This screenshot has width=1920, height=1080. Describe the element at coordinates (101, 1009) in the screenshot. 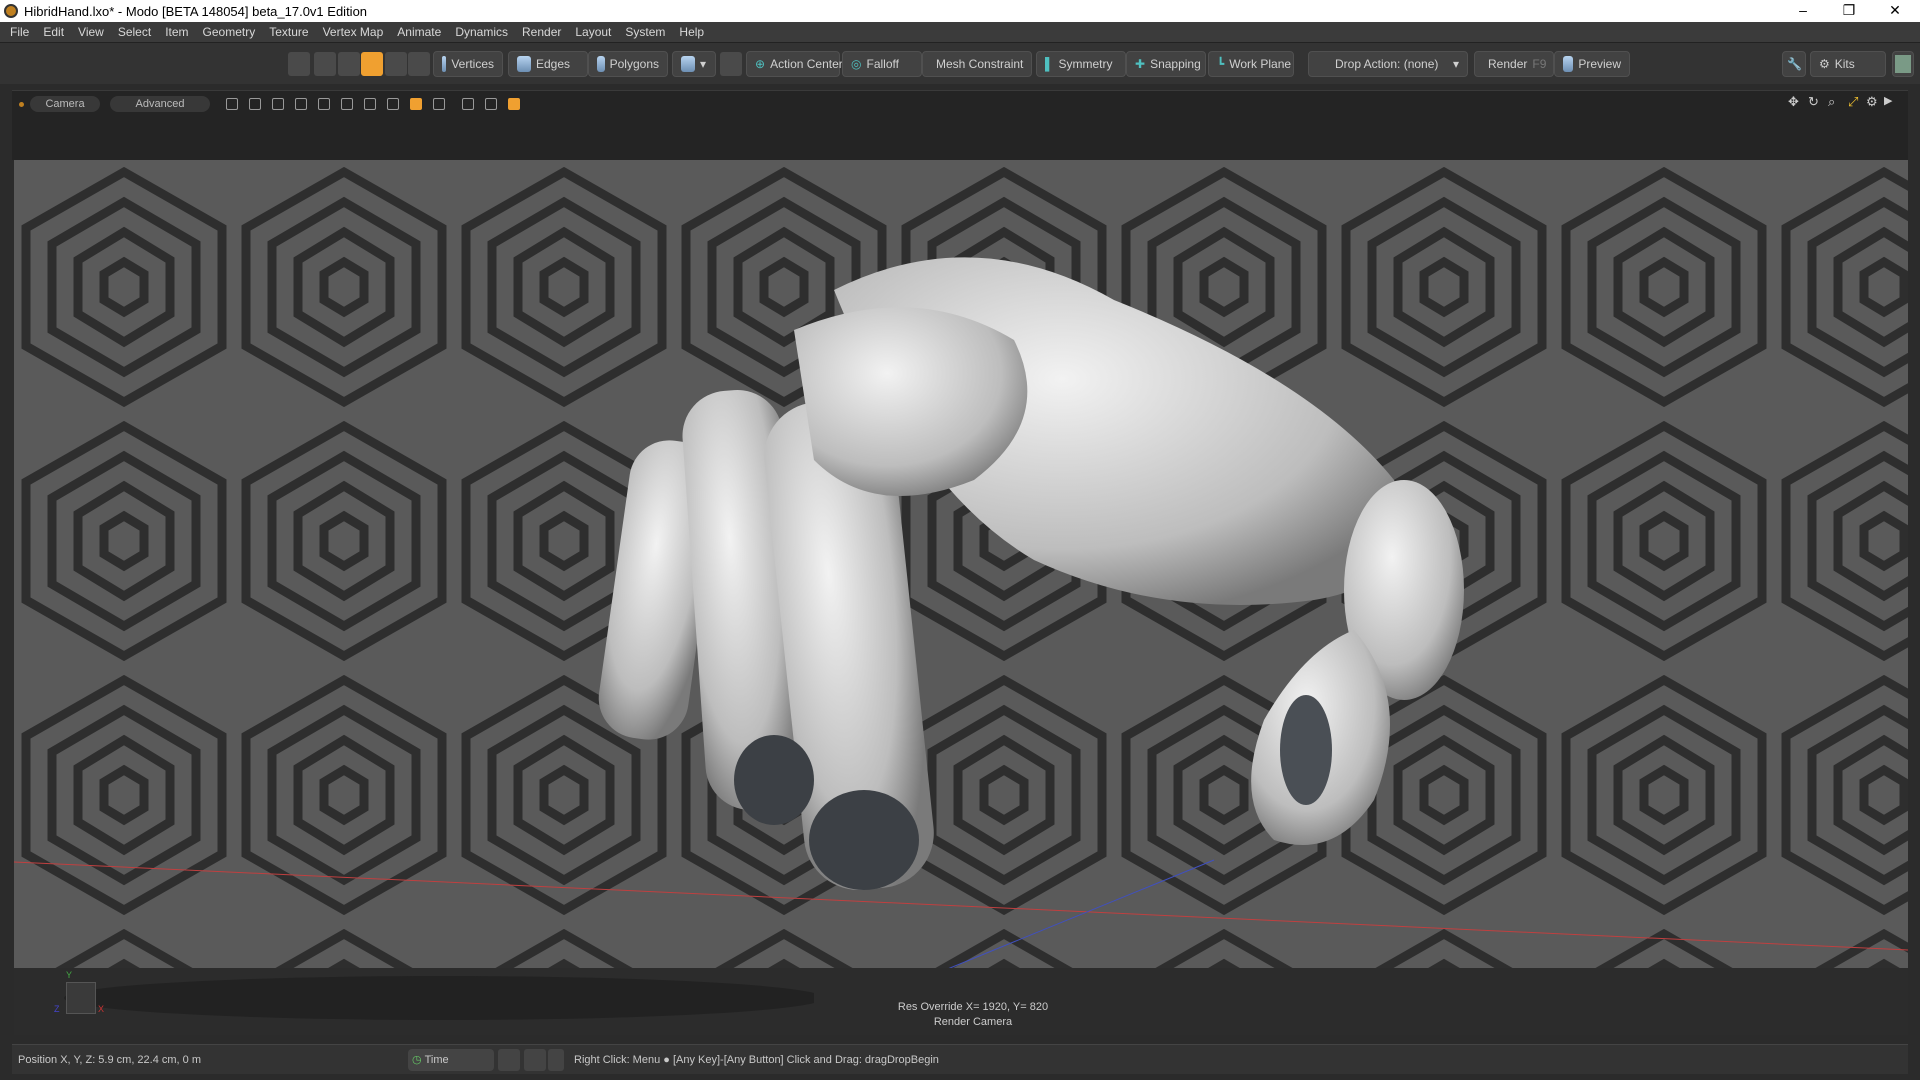

I see `axis-x-label: X` at that location.